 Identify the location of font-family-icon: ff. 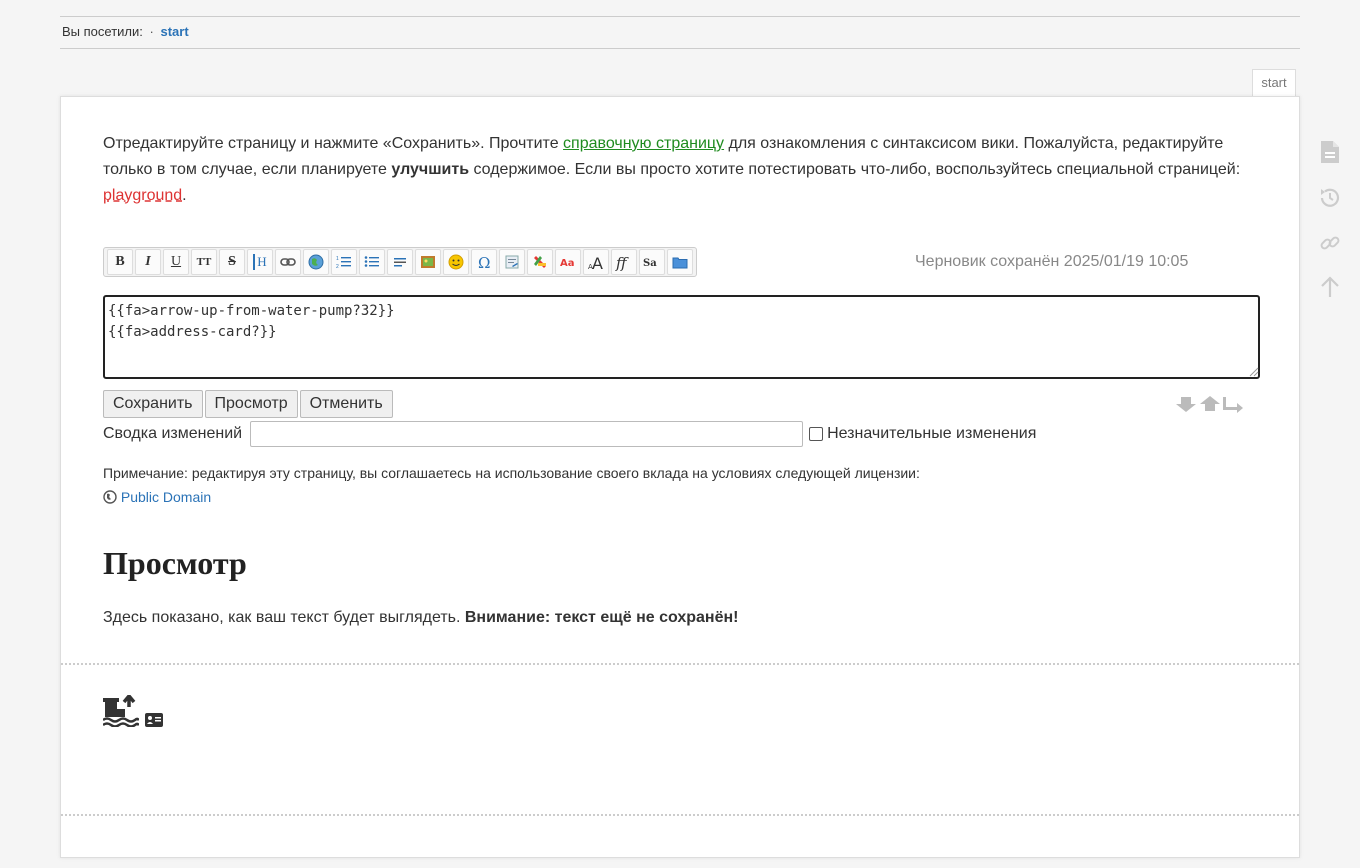
(622, 262).